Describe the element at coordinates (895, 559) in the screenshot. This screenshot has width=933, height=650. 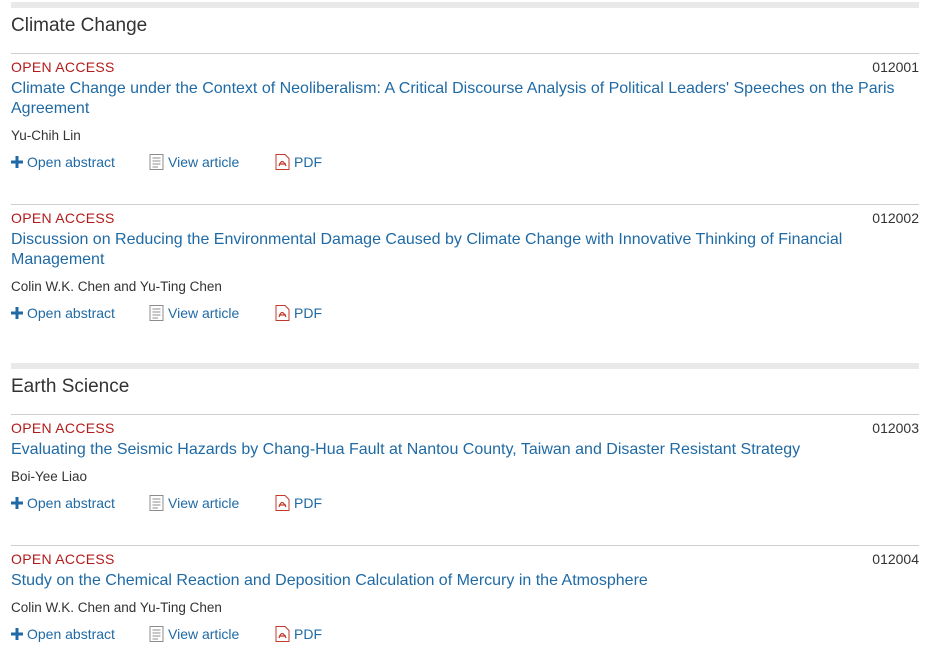
I see `article-id: 012004` at that location.